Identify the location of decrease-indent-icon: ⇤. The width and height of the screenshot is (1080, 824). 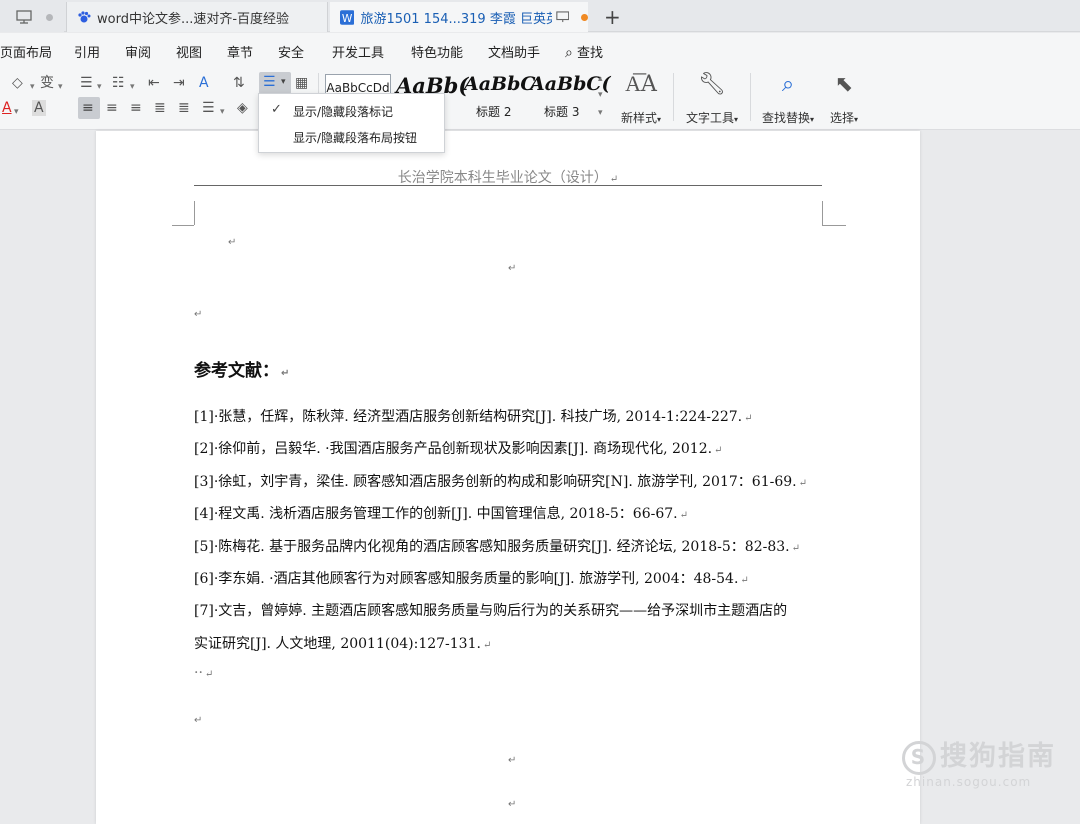
(154, 83).